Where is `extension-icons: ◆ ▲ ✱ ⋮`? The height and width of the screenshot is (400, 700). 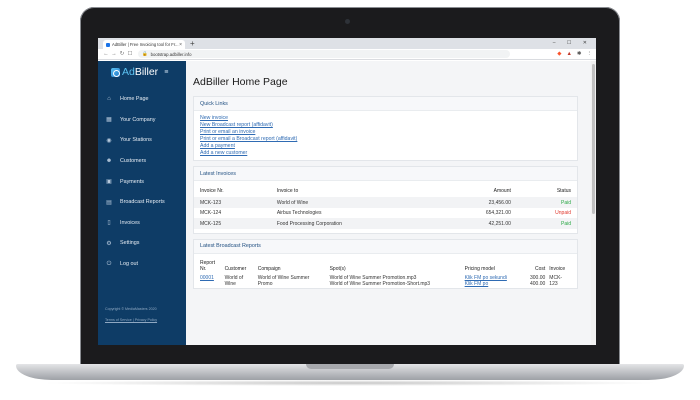
extension-icons: ◆ ▲ ✱ ⋮ is located at coordinates (574, 54).